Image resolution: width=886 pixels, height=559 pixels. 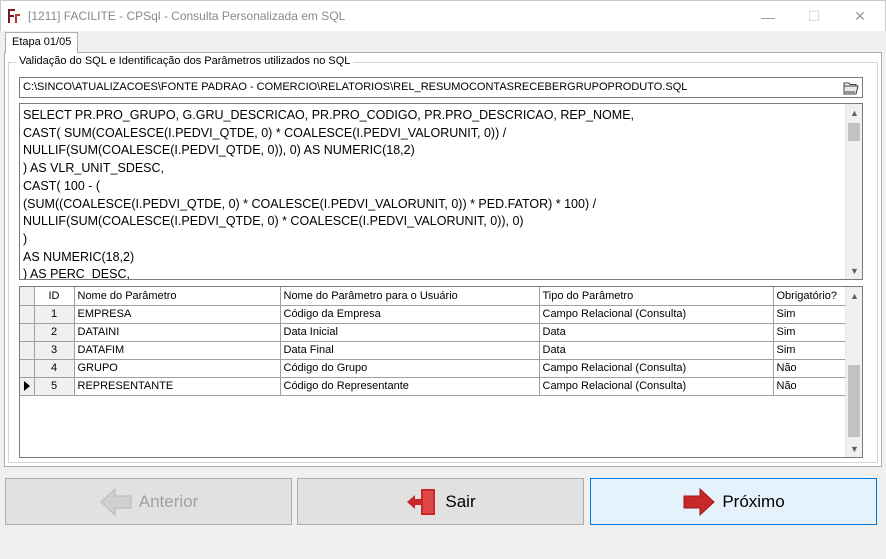 What do you see at coordinates (177, 332) in the screenshot?
I see `cell-name: DATAINI` at bounding box center [177, 332].